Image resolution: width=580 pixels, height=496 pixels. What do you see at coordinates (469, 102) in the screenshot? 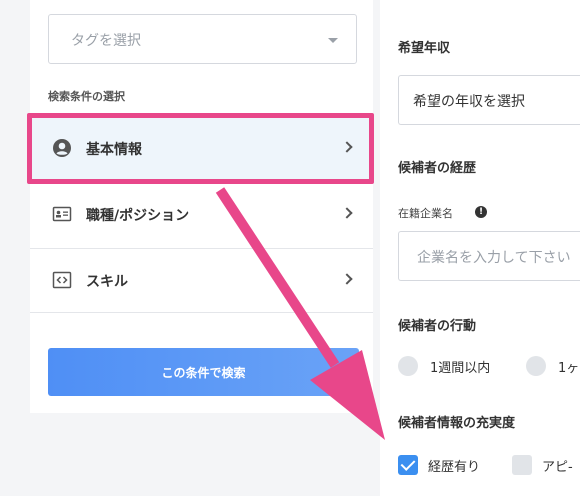
I see `income-select-value: 希望の年収を選択` at bounding box center [469, 102].